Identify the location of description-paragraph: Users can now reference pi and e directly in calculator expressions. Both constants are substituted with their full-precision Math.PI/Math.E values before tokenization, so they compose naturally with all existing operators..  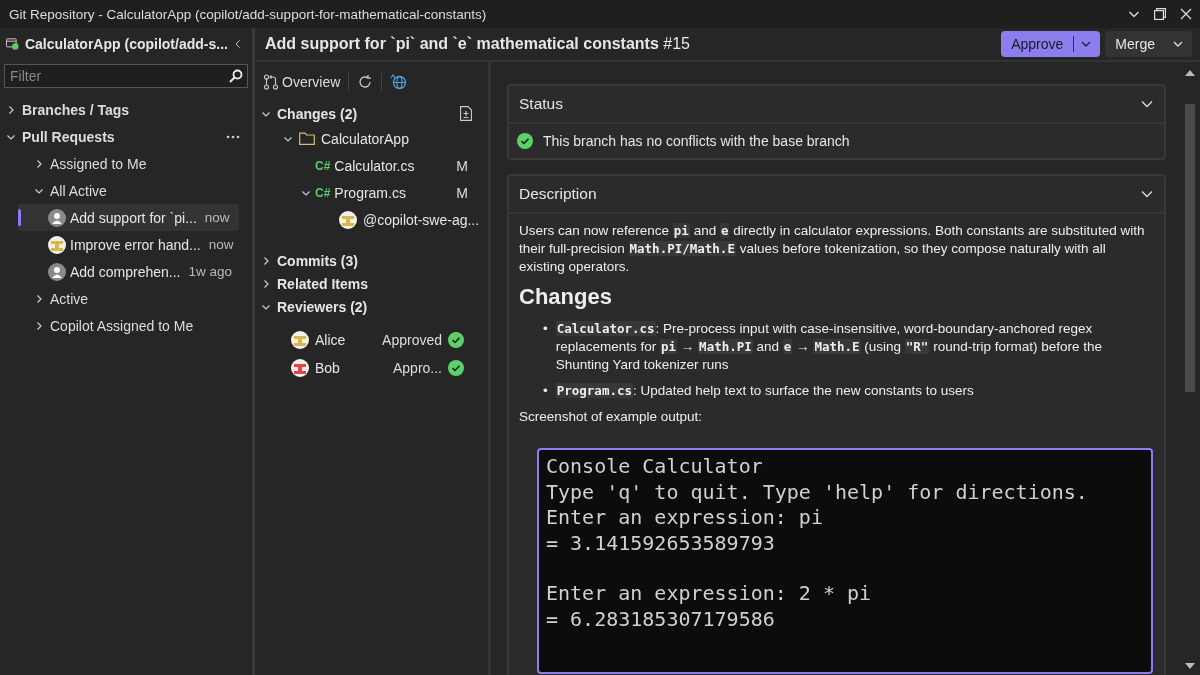
(832, 249).